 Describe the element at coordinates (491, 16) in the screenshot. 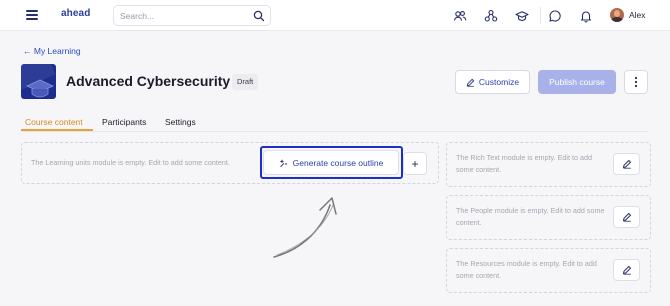

I see `network-icon` at that location.